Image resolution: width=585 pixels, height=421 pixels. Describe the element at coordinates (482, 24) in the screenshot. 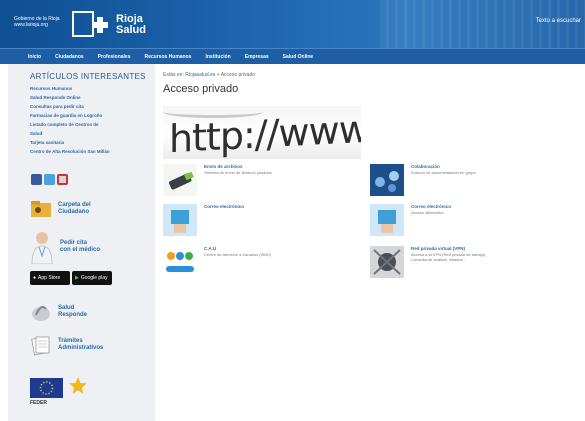

I see `header-photo` at that location.